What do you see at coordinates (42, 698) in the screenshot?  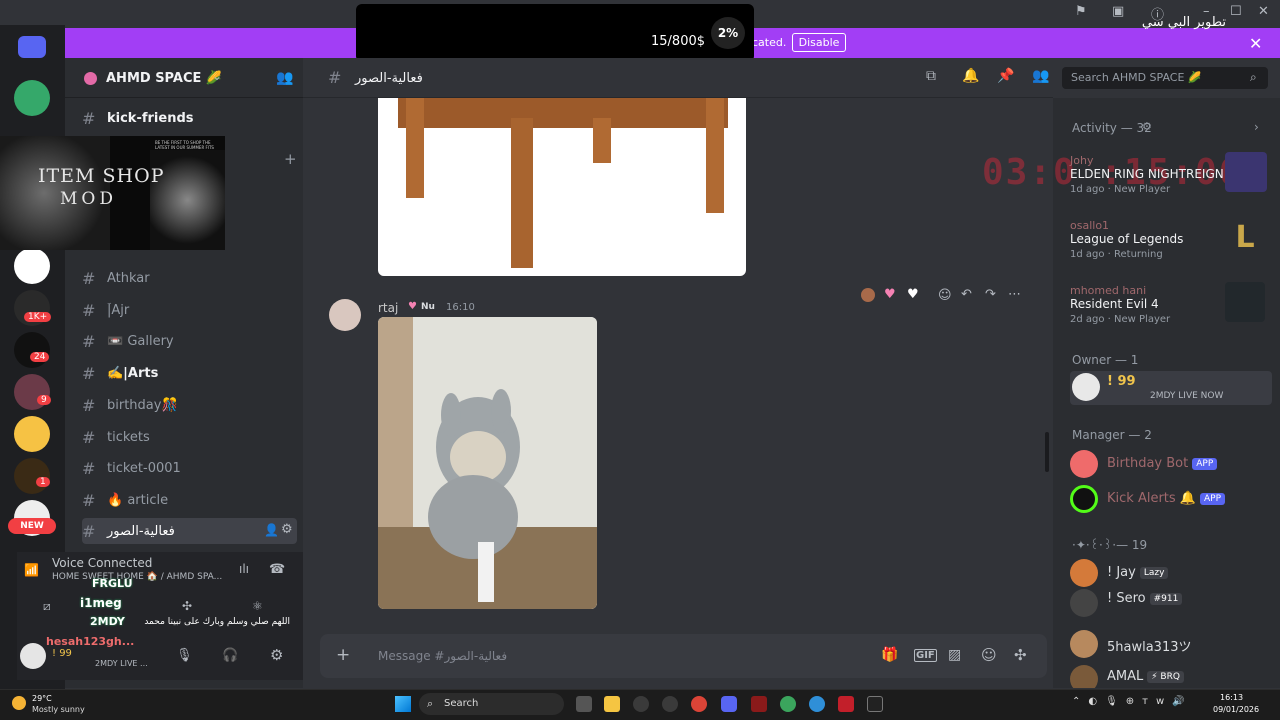 I see `weather-temp: 29°C` at bounding box center [42, 698].